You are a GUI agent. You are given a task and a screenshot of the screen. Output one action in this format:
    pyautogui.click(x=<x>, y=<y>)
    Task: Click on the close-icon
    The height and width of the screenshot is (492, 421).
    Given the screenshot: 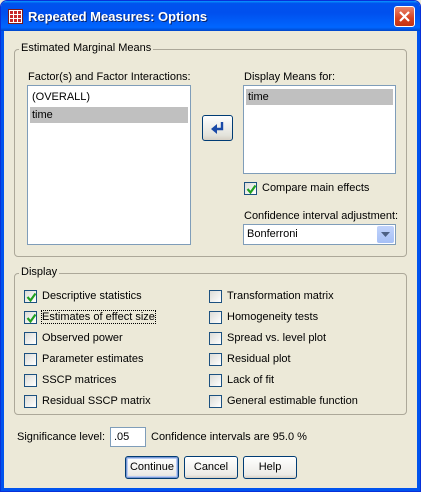 What is the action you would take?
    pyautogui.click(x=404, y=16)
    